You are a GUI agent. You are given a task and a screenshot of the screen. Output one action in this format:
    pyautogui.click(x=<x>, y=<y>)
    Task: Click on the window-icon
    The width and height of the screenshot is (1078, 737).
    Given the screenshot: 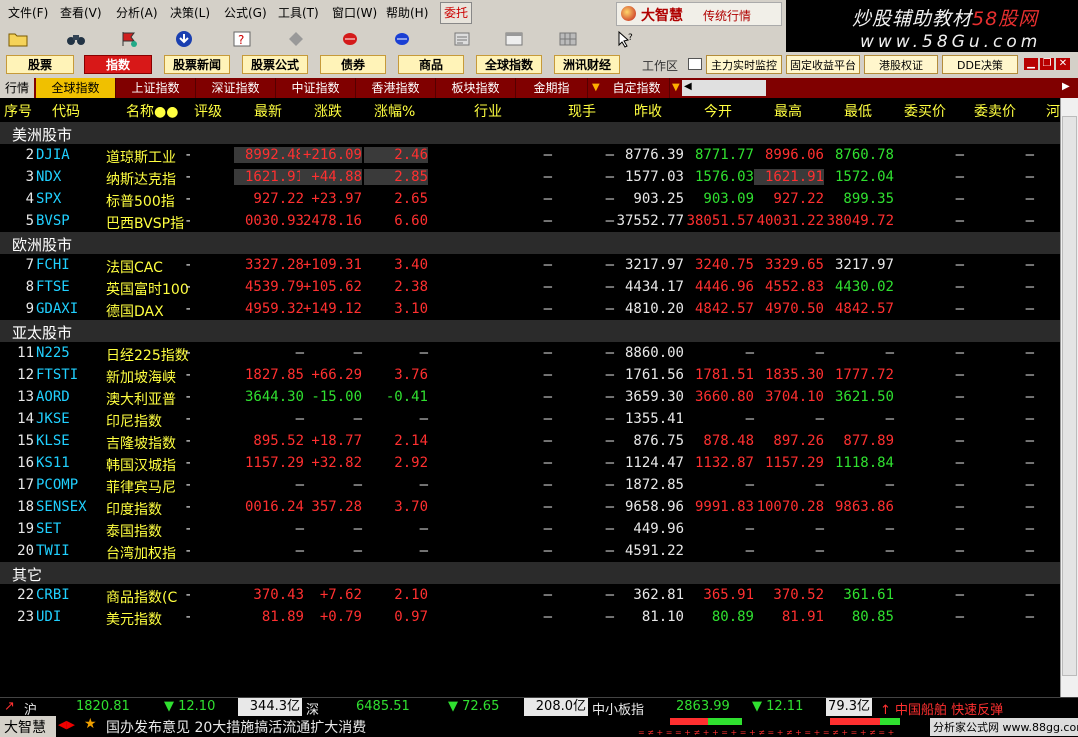 What is the action you would take?
    pyautogui.click(x=514, y=39)
    